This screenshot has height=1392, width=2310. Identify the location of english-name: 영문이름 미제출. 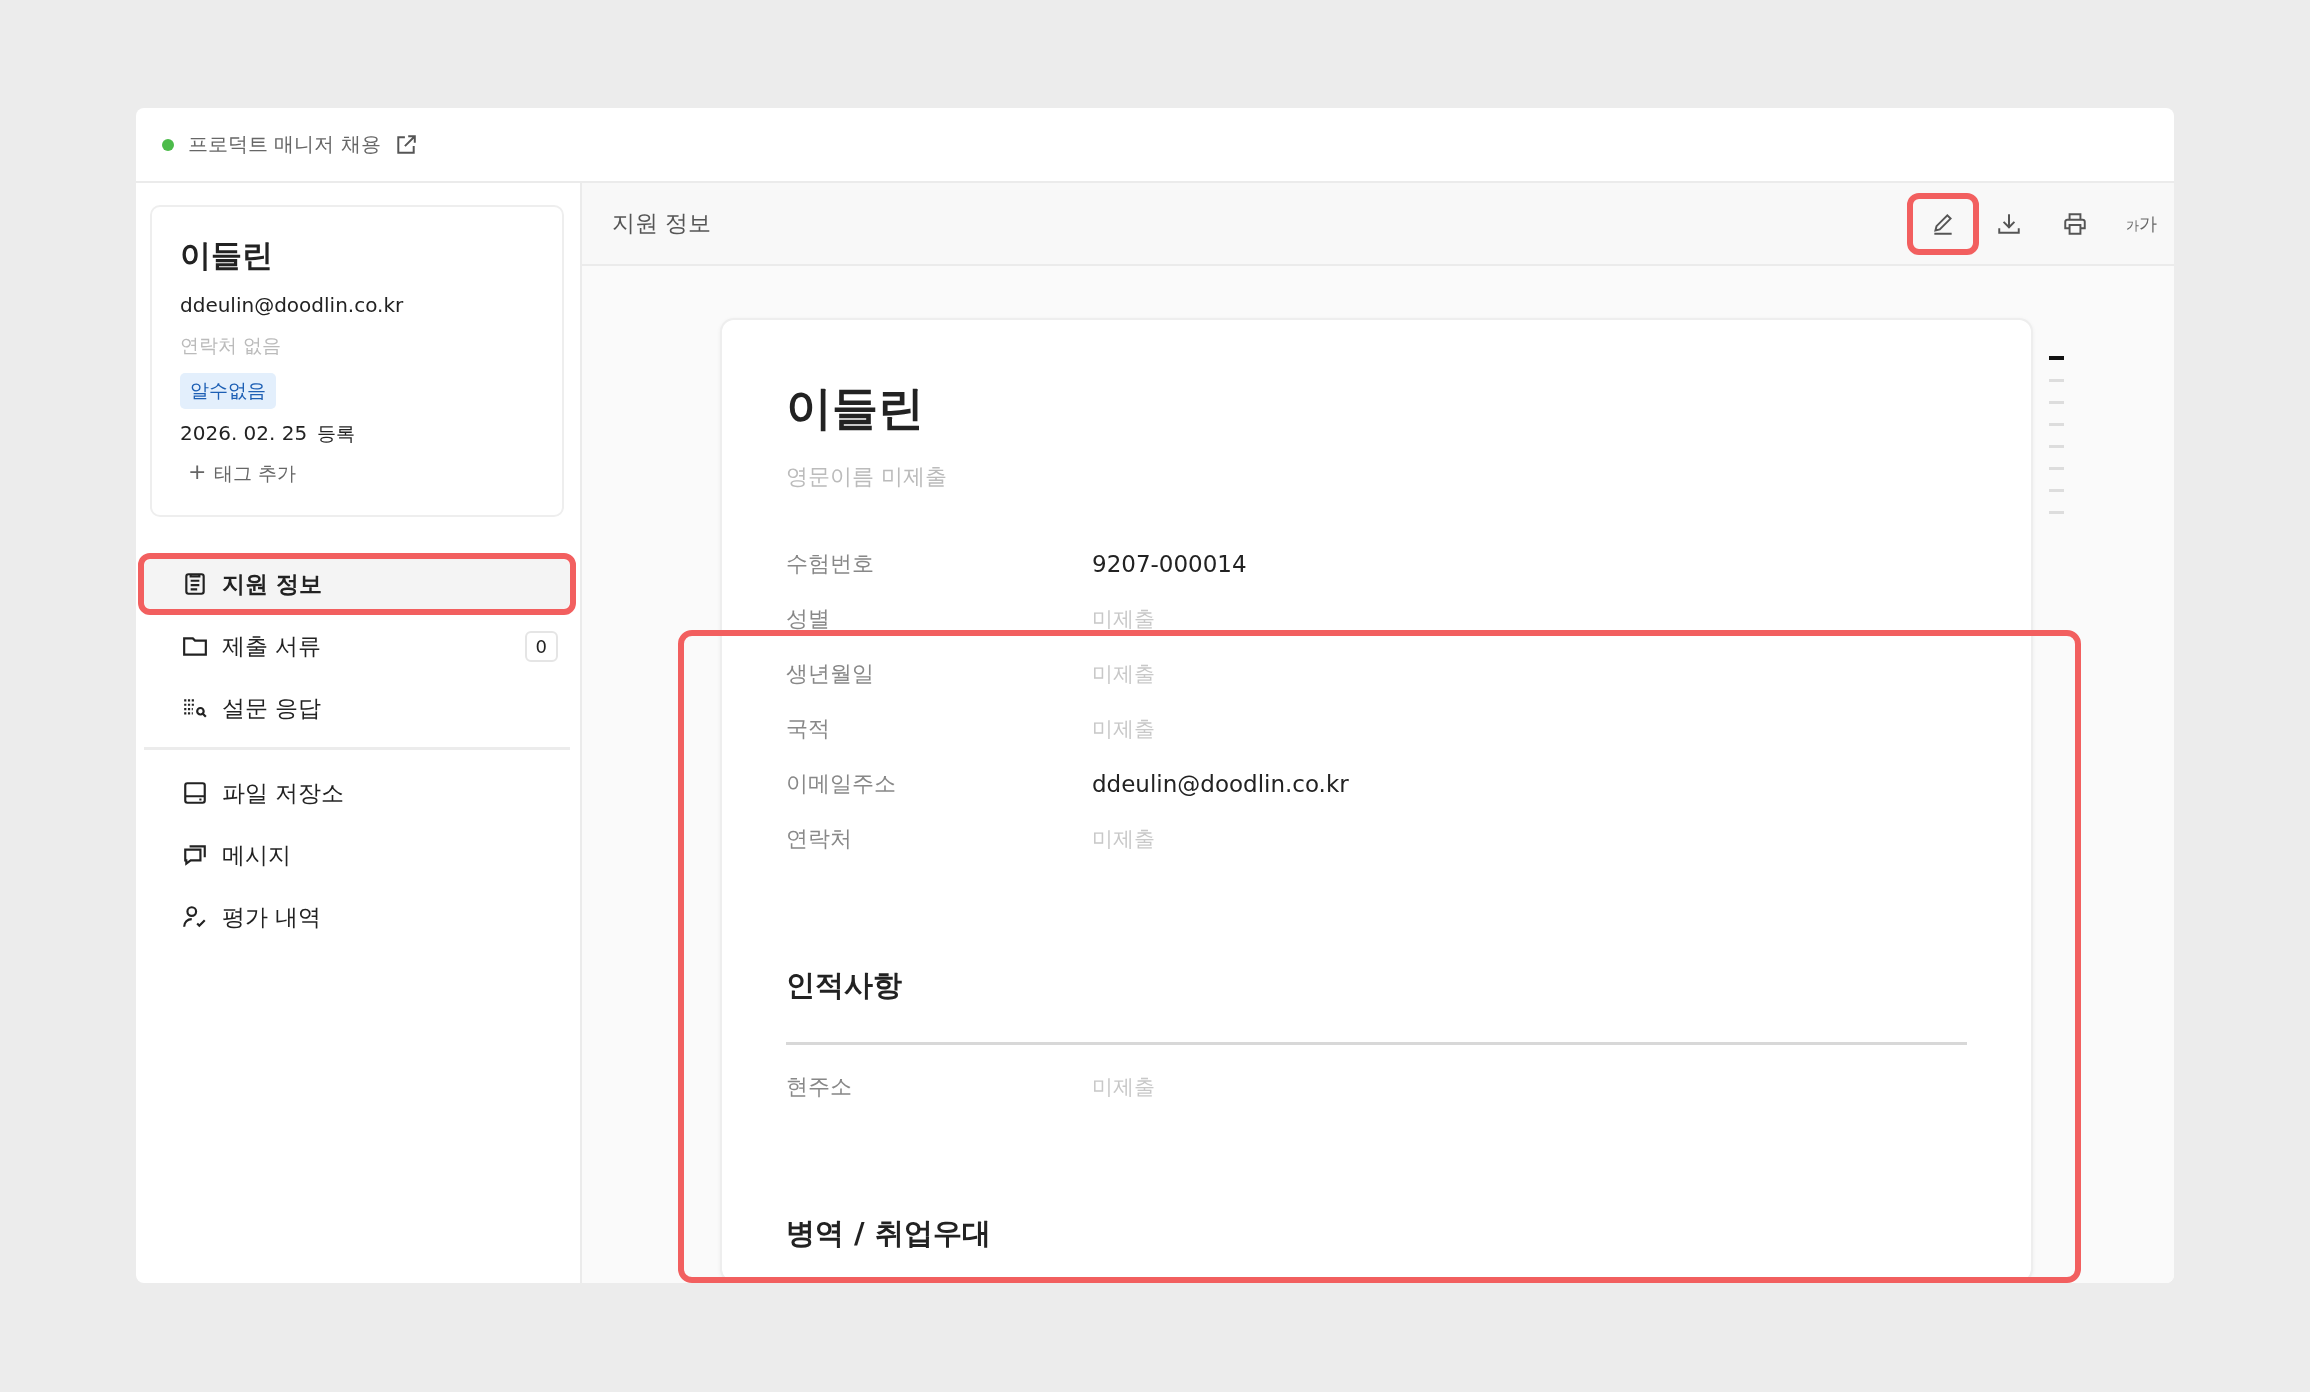
(867, 477).